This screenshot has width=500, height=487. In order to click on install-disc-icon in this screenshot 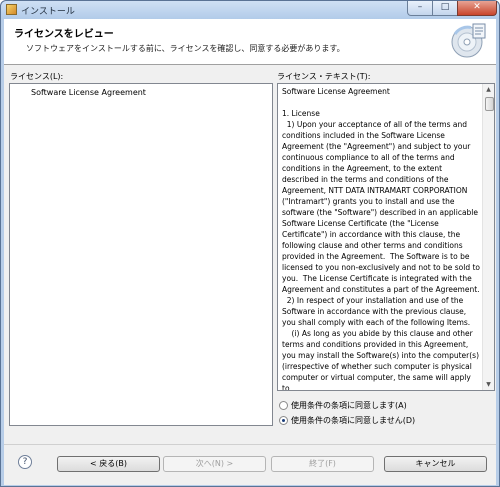, I will do `click(468, 40)`.